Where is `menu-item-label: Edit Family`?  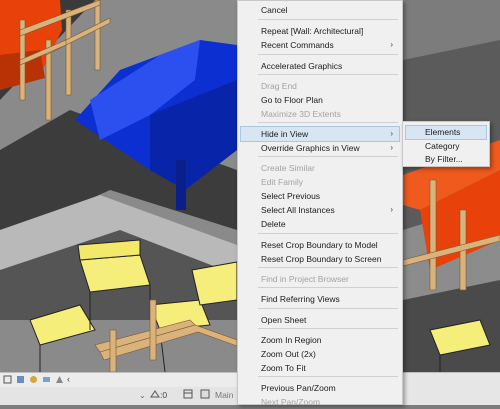
menu-item-label: Edit Family is located at coordinates (282, 182).